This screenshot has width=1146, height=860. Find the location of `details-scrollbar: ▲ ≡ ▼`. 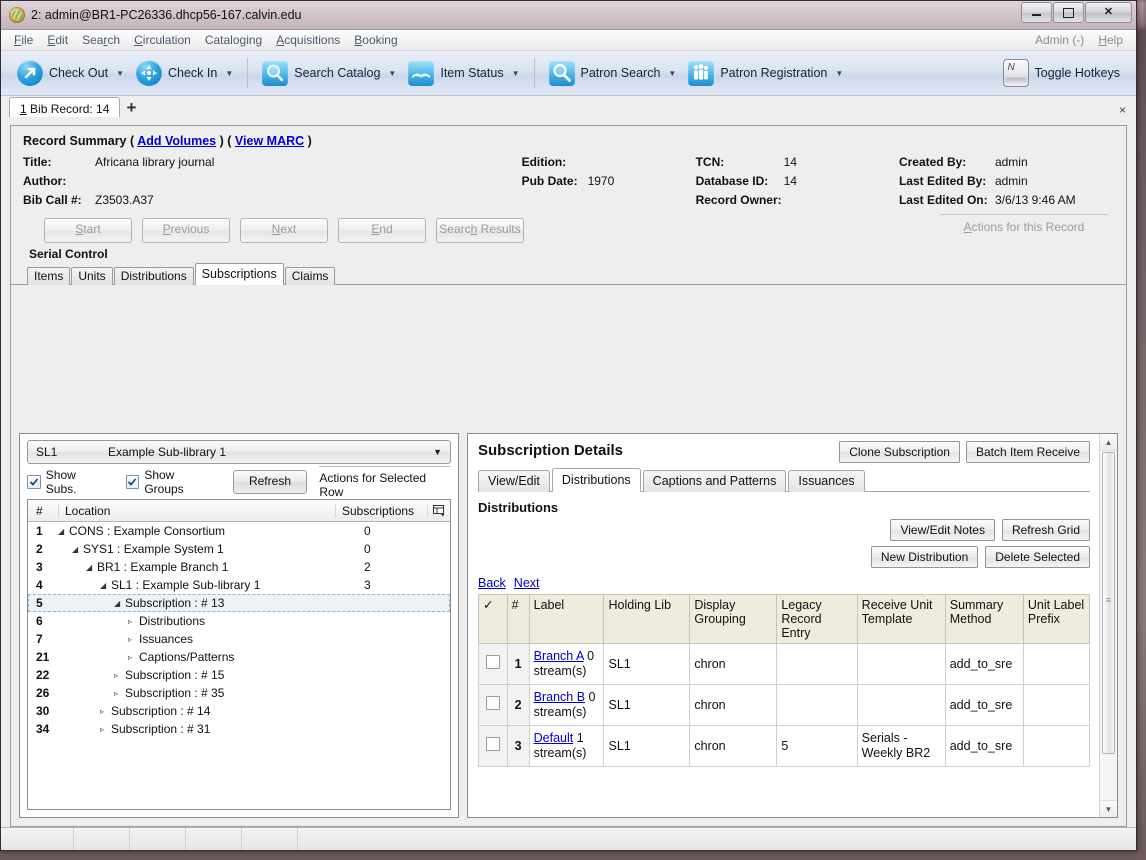

details-scrollbar: ▲ ≡ ▼ is located at coordinates (1108, 625).